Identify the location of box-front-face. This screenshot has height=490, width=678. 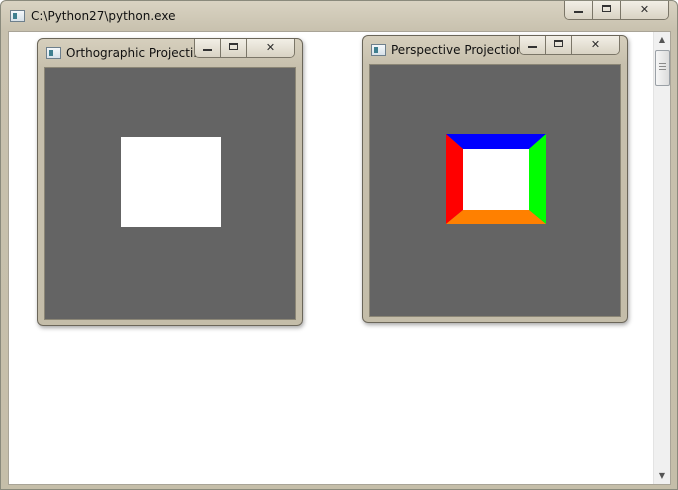
(496, 179).